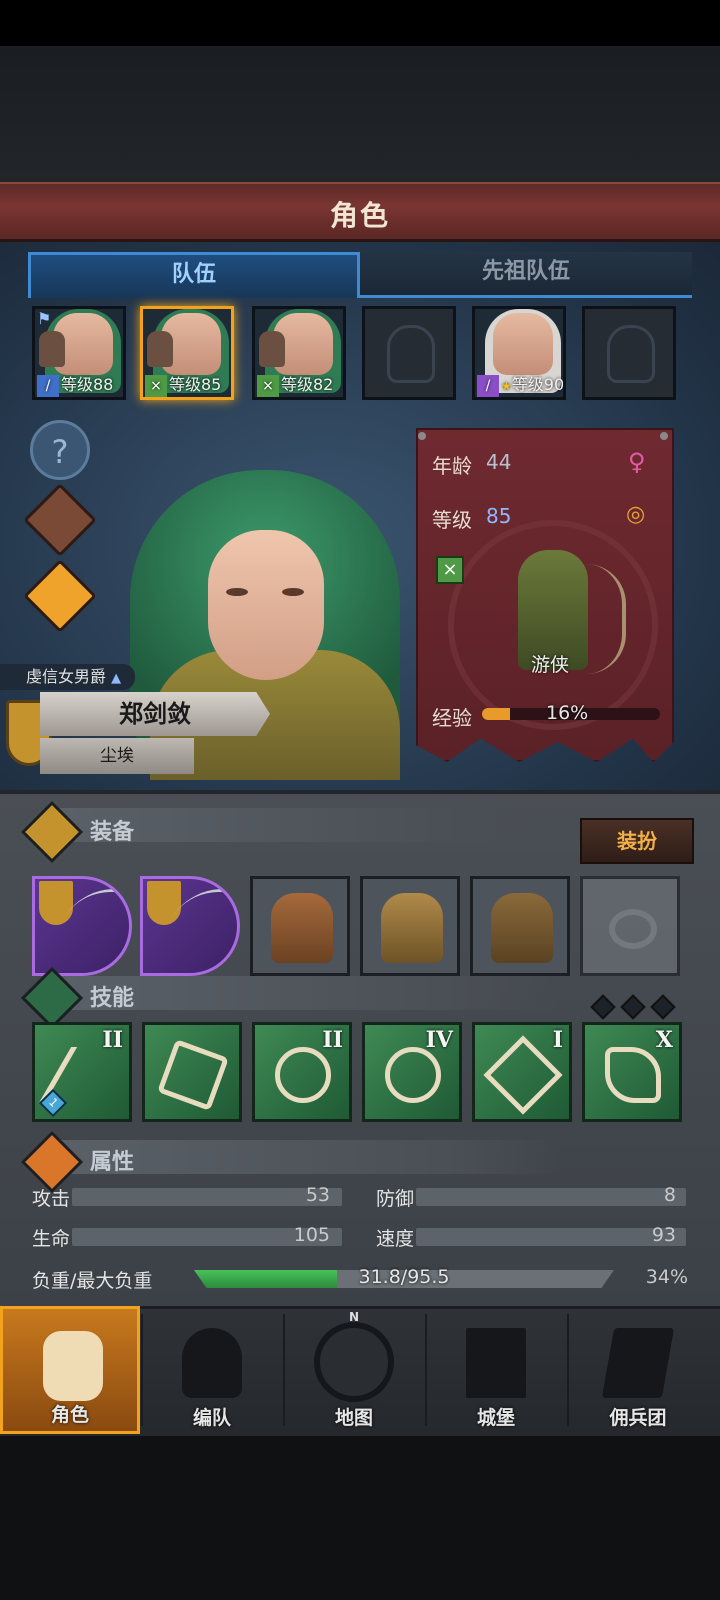 The height and width of the screenshot is (1600, 720). Describe the element at coordinates (666, 1277) in the screenshot. I see `load-percent: 34%` at that location.